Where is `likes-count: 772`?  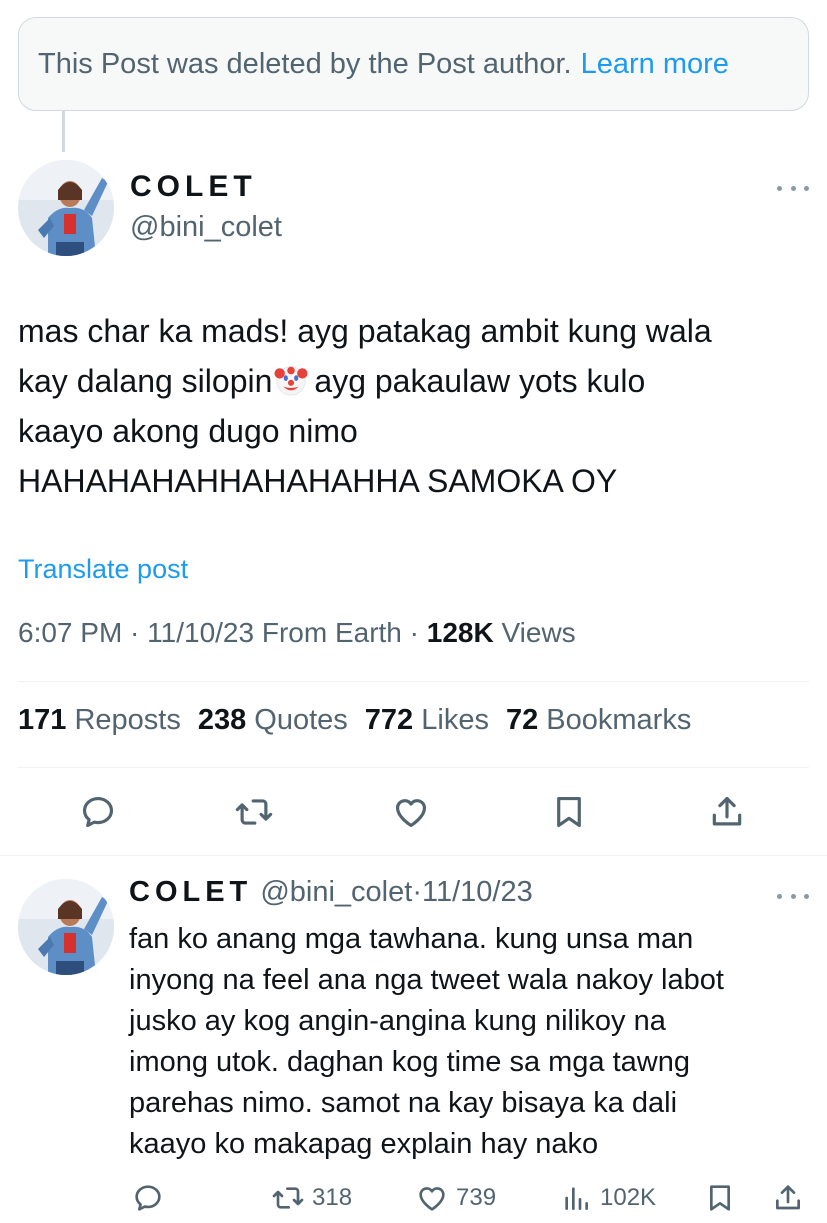 likes-count: 772 is located at coordinates (389, 720).